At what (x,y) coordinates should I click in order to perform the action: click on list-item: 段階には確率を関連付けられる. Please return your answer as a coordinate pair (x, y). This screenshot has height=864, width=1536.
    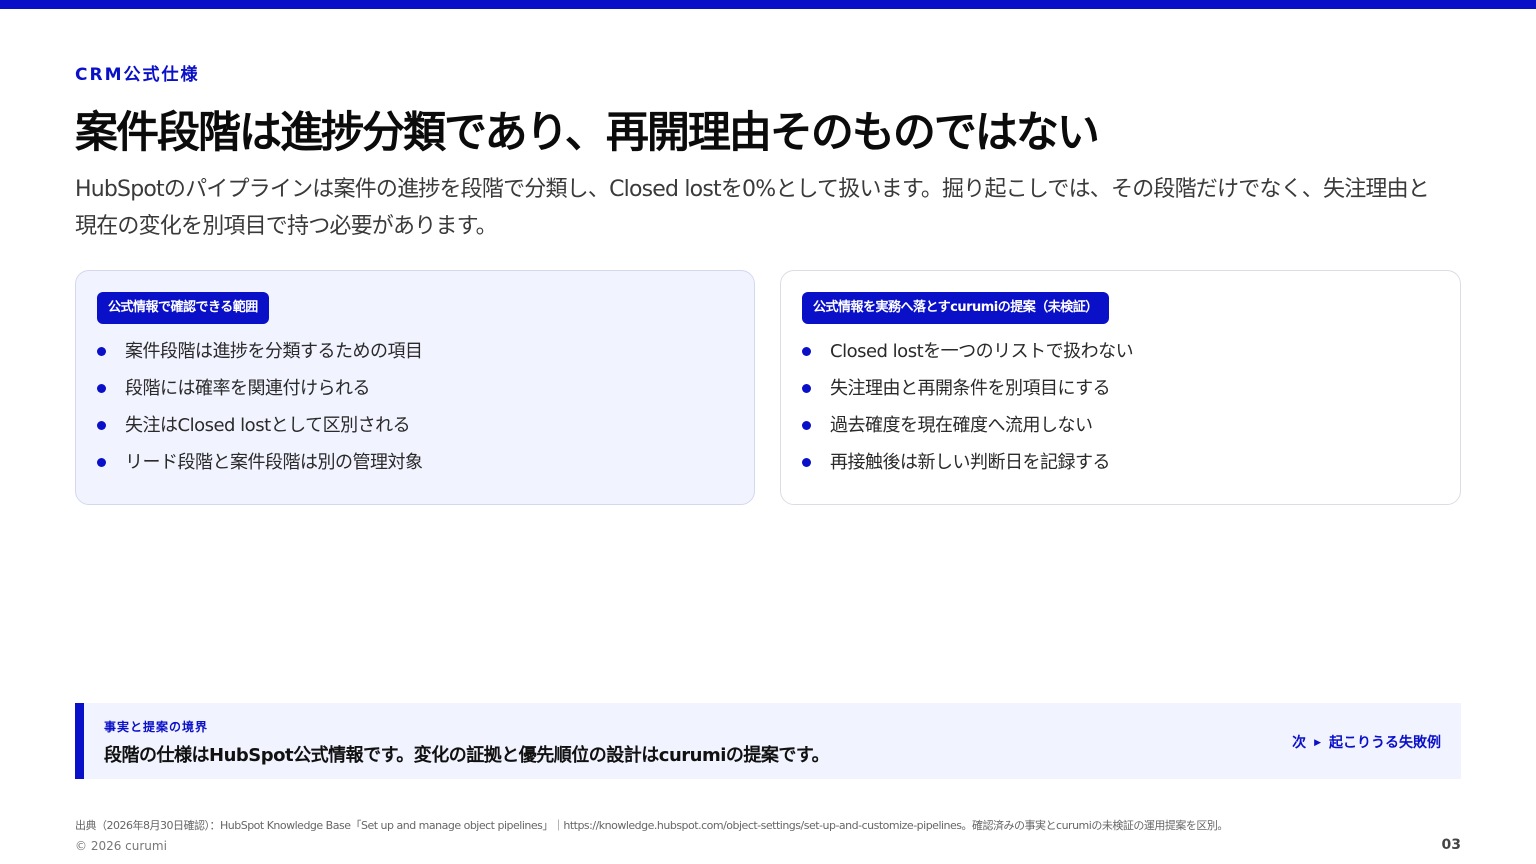
    Looking at the image, I should click on (259, 388).